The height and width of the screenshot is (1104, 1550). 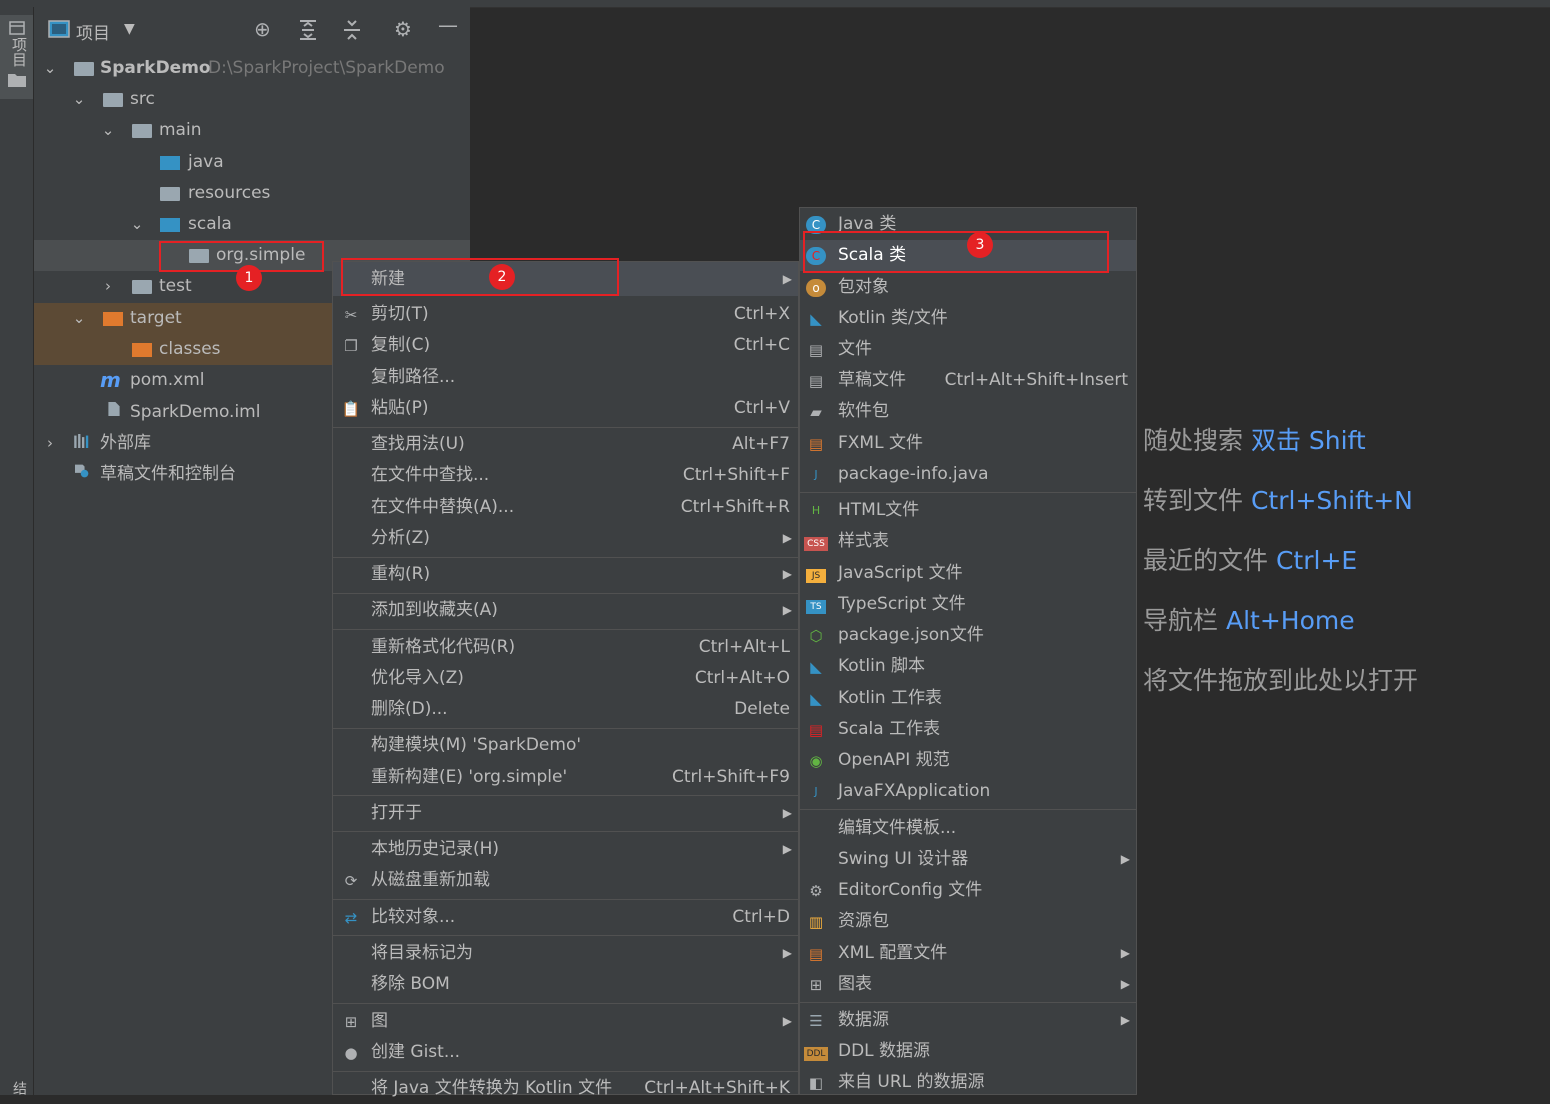 I want to click on library-icon, so click(x=81, y=441).